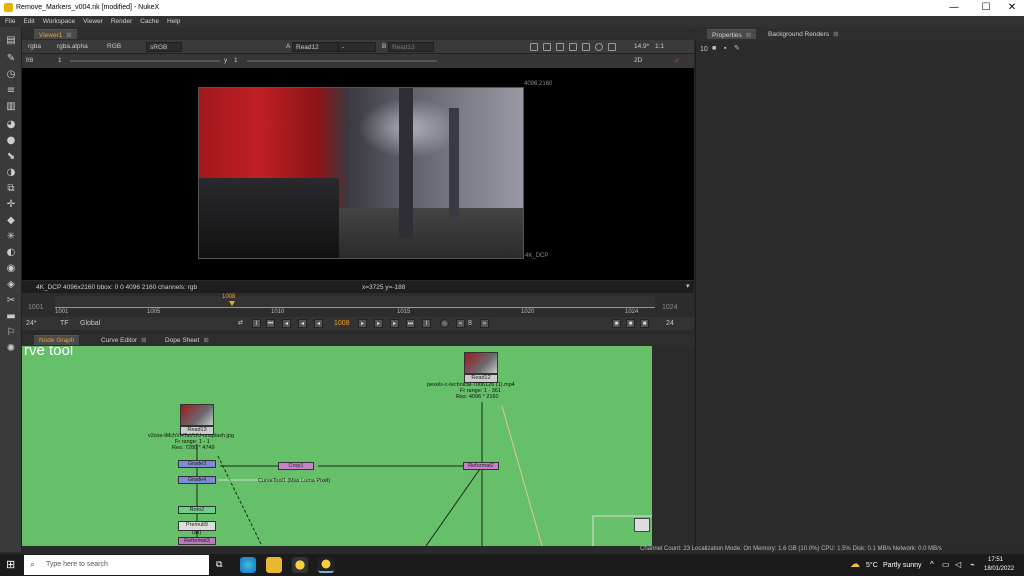 The height and width of the screenshot is (576, 1024). Describe the element at coordinates (1012, 8) in the screenshot. I see `close-button: ✕` at that location.